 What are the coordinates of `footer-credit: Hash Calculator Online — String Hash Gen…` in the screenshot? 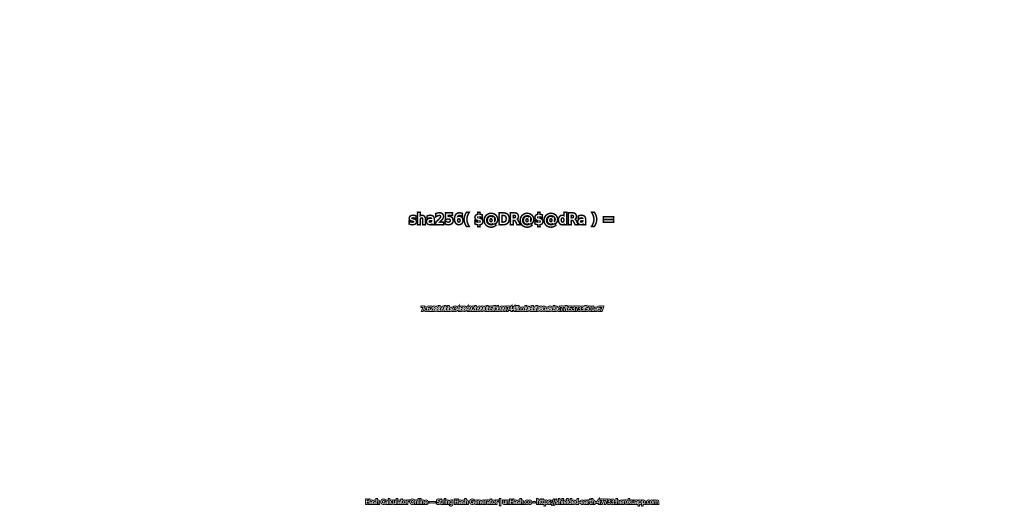 It's located at (511, 502).